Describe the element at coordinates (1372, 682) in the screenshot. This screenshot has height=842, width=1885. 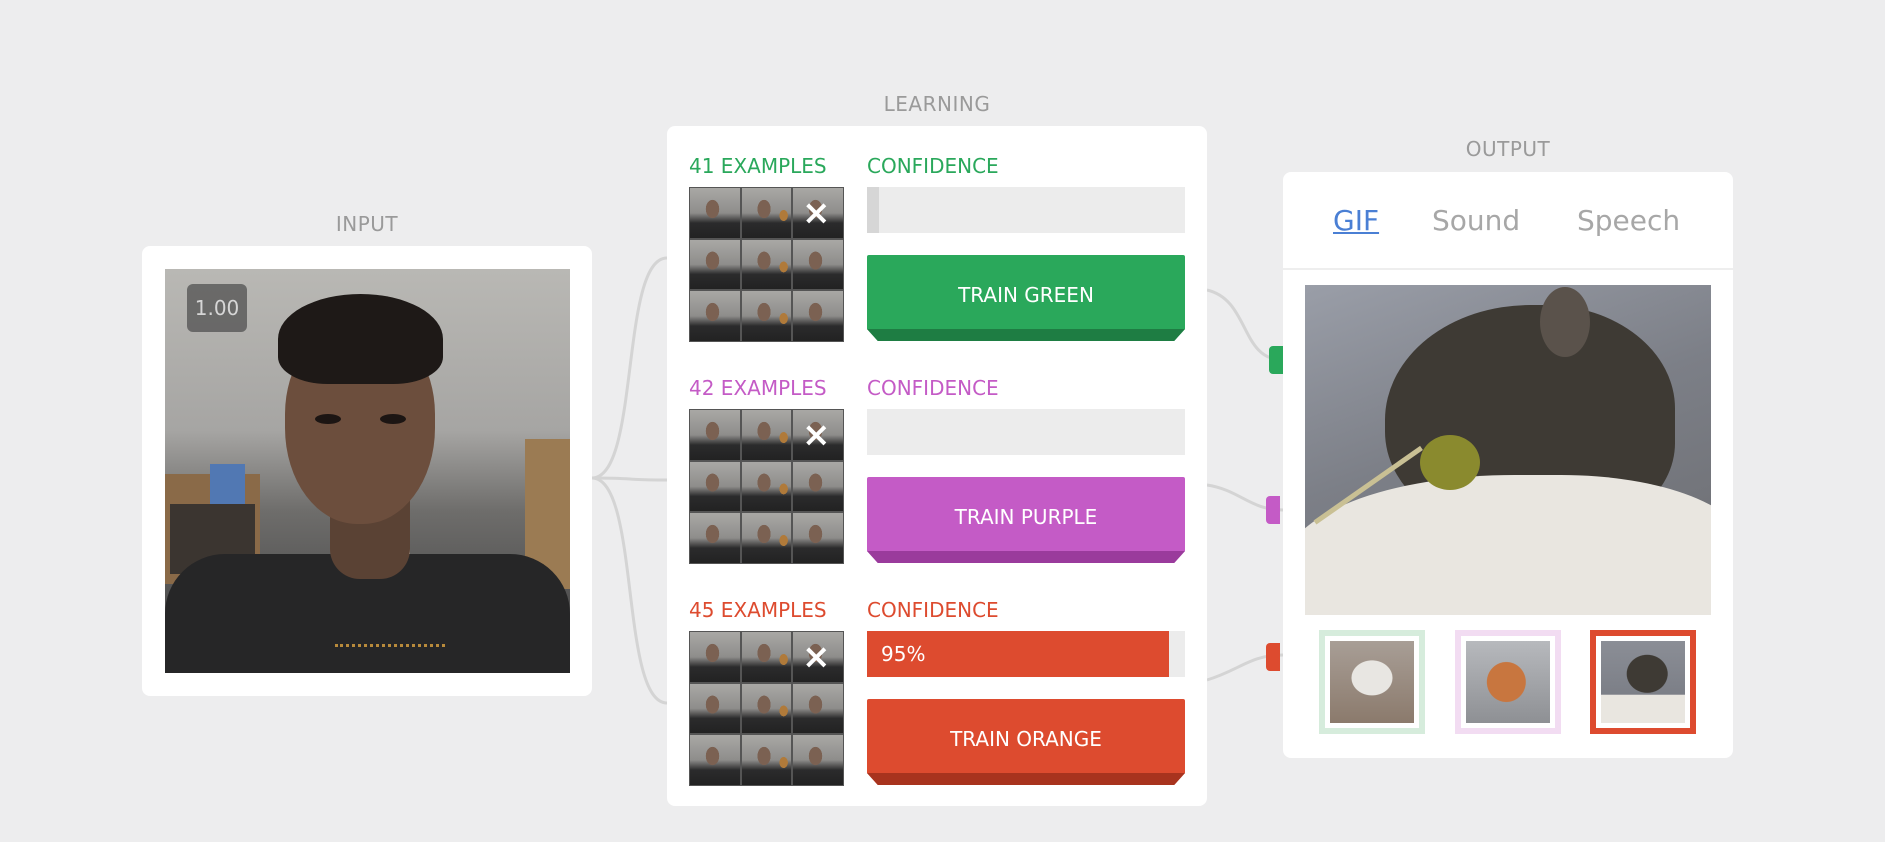
I see `output-thumbnail-green` at that location.